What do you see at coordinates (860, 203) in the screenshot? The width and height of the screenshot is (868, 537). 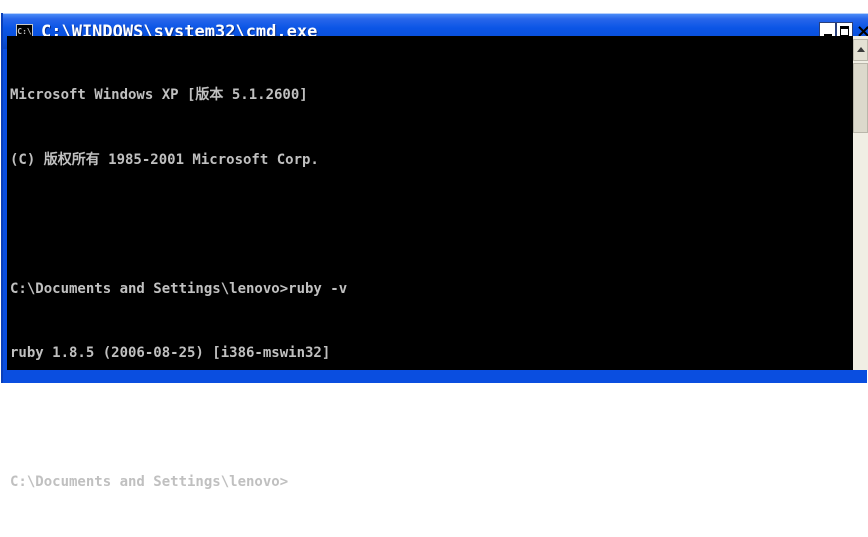 I see `vertical-scrollbar` at bounding box center [860, 203].